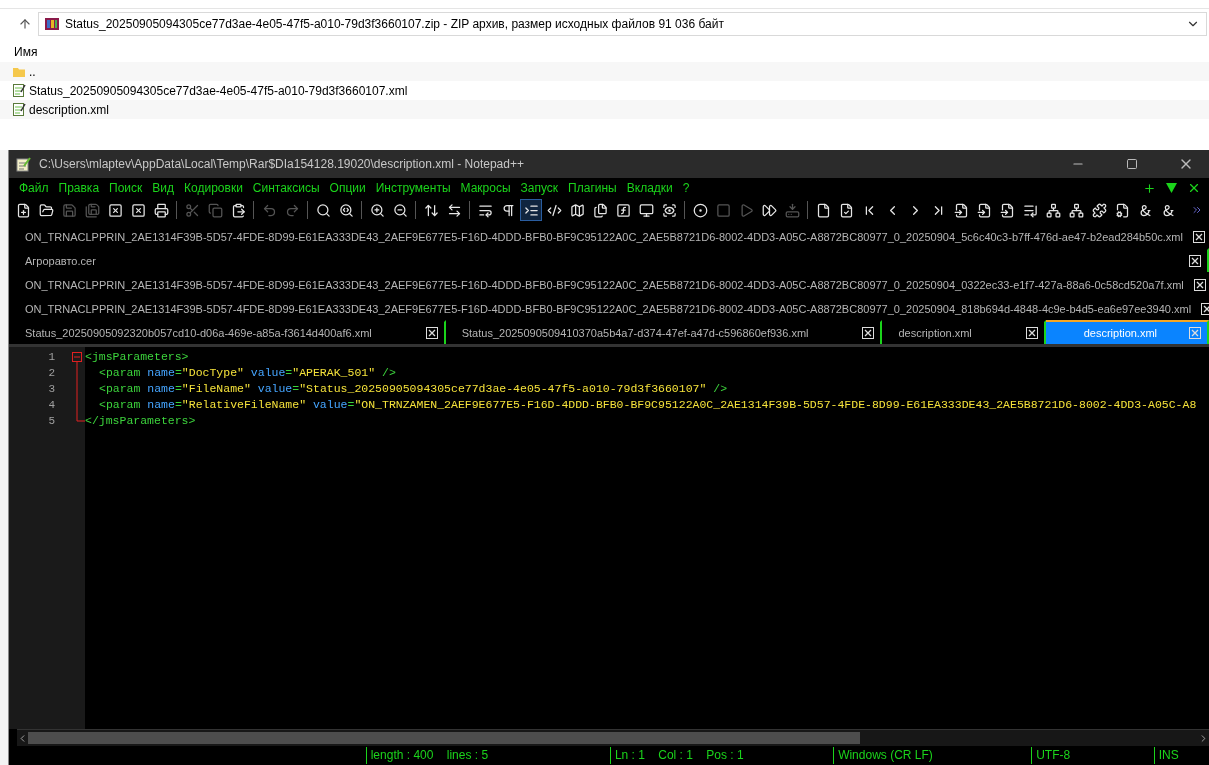 This screenshot has height=765, width=1209. Describe the element at coordinates (1132, 164) in the screenshot. I see `maximize-icon` at that location.